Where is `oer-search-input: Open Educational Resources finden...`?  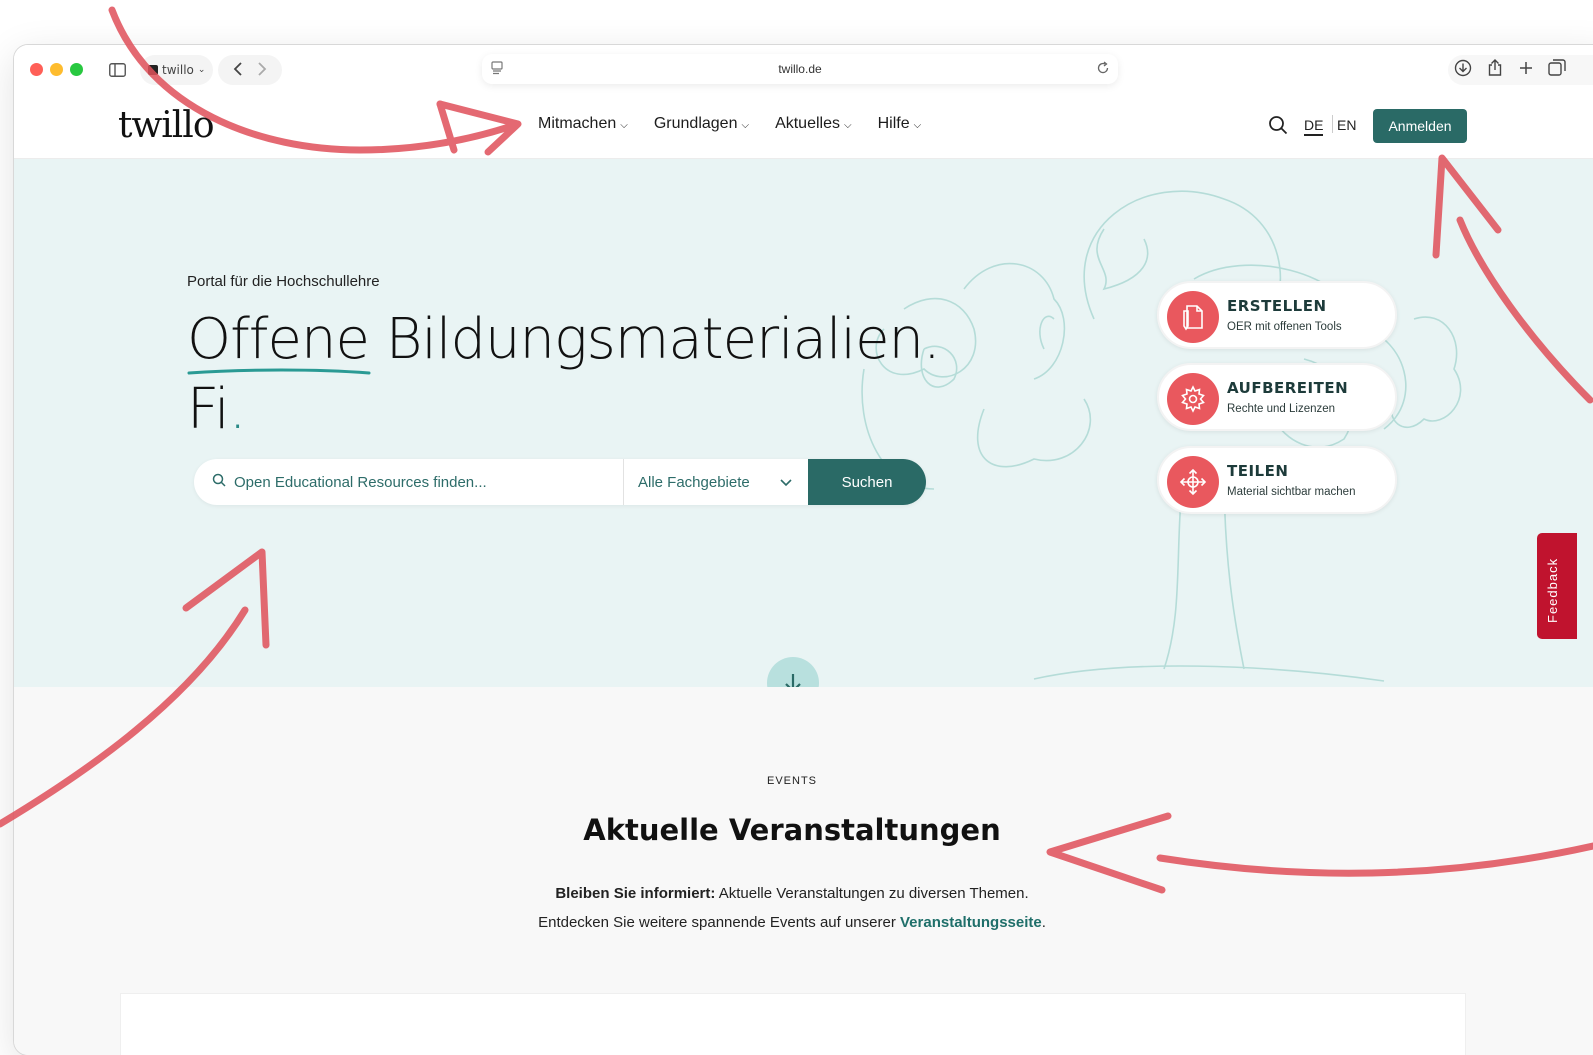
oer-search-input: Open Educational Resources finden... is located at coordinates (409, 482).